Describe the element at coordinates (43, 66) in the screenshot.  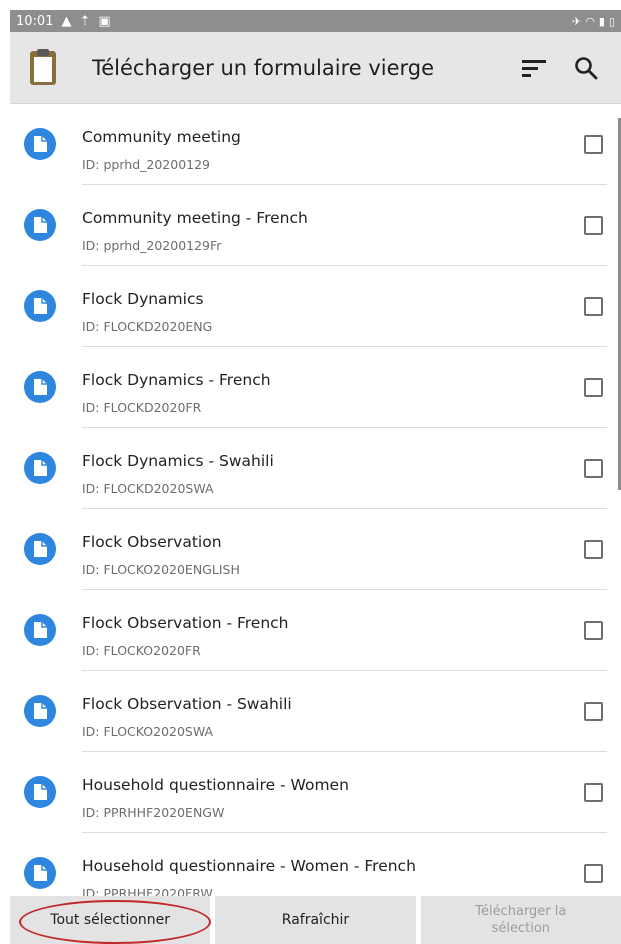
I see `clipboard-icon` at that location.